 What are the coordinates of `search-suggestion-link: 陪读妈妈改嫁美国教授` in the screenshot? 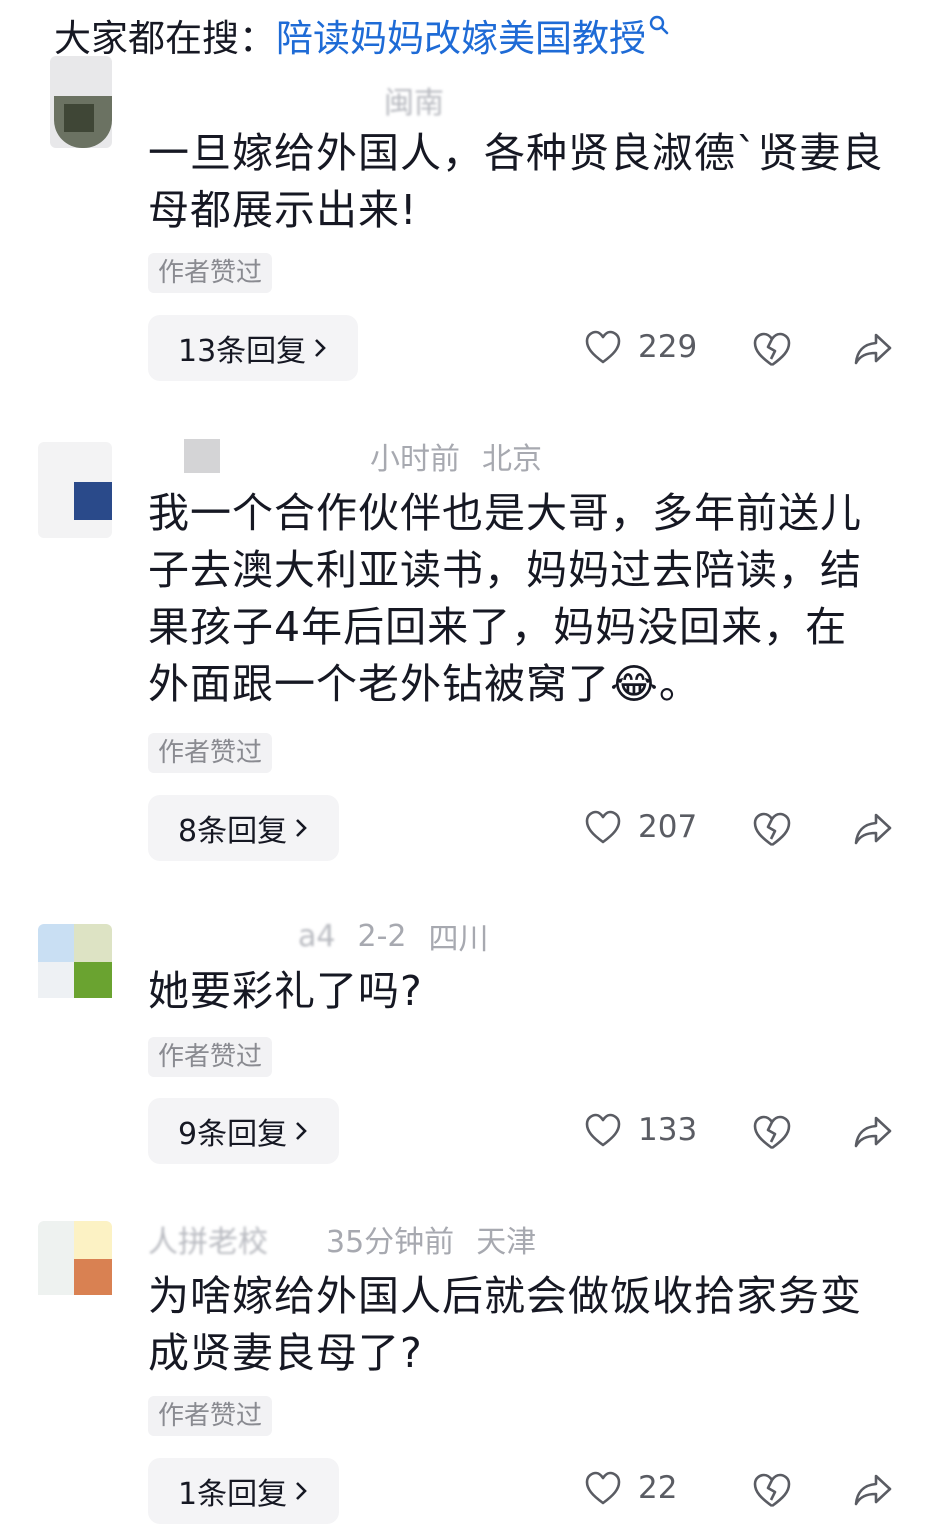 It's located at (461, 35).